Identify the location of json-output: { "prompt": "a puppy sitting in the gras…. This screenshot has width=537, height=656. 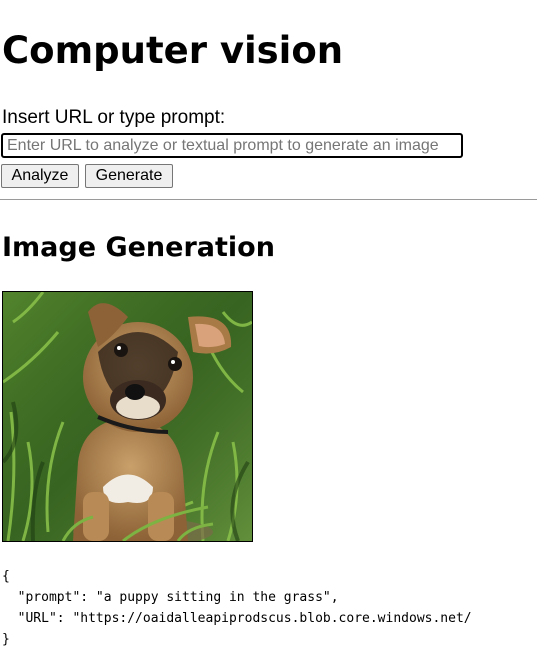
(237, 608).